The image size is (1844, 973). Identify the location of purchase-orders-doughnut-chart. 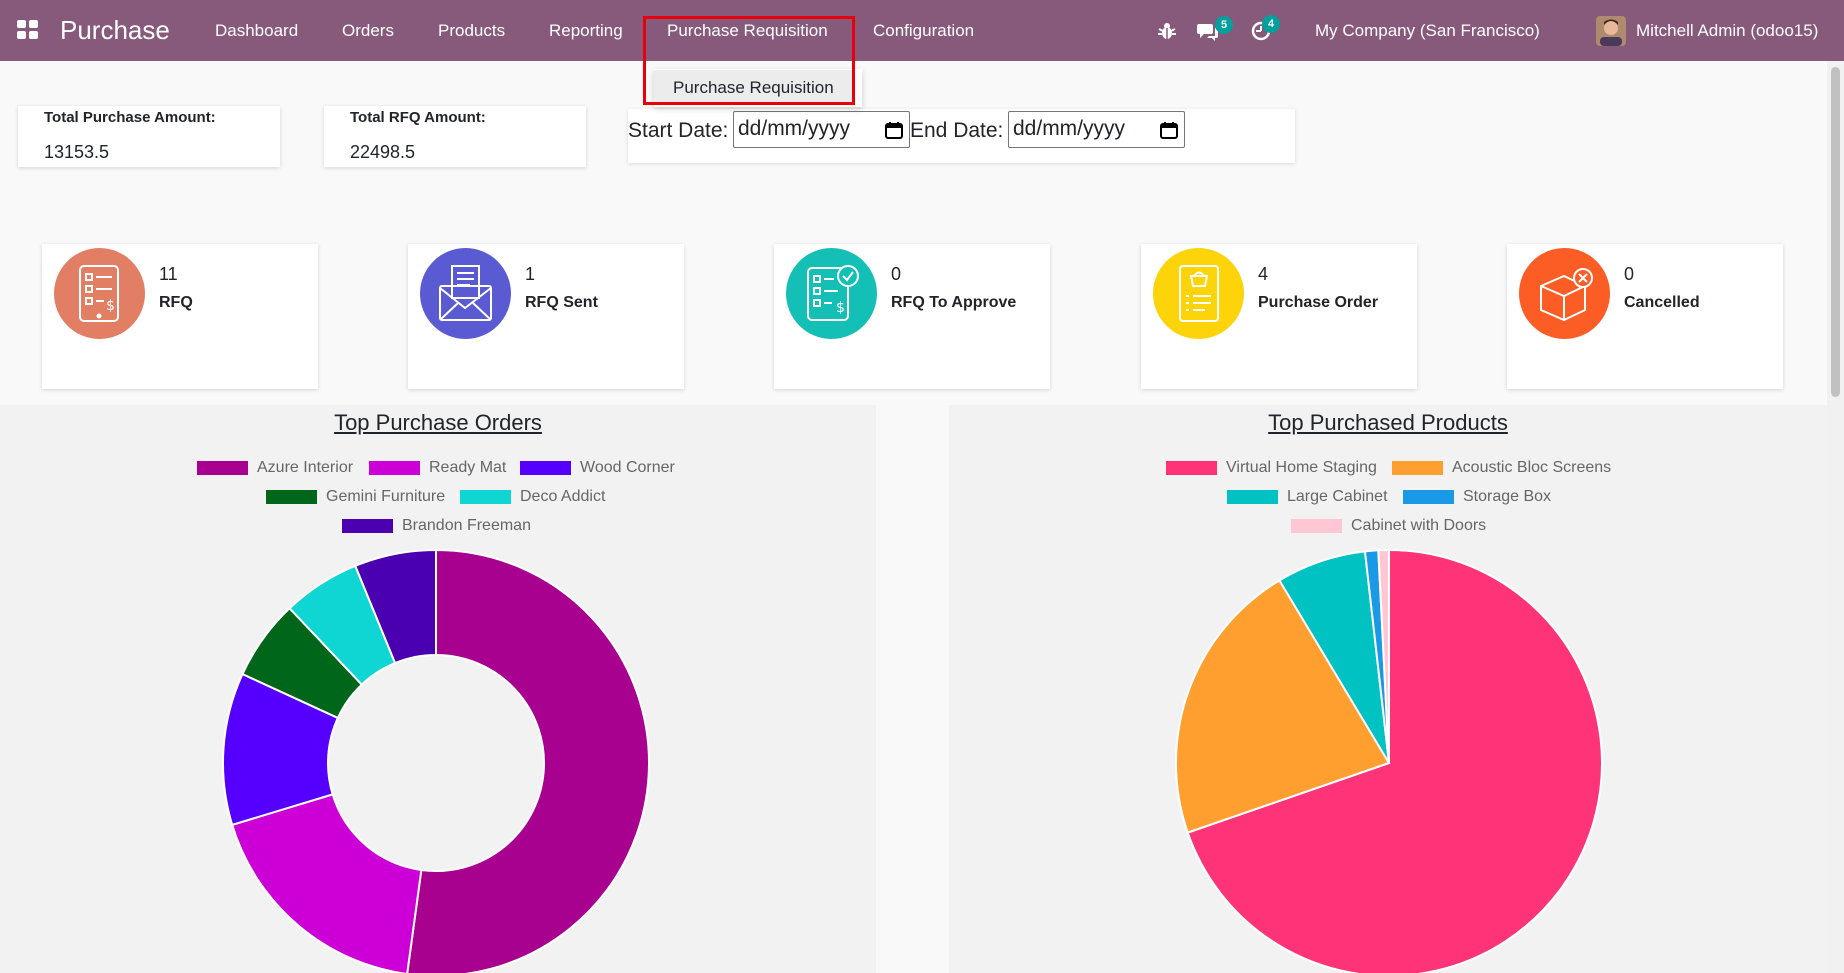
(436, 760).